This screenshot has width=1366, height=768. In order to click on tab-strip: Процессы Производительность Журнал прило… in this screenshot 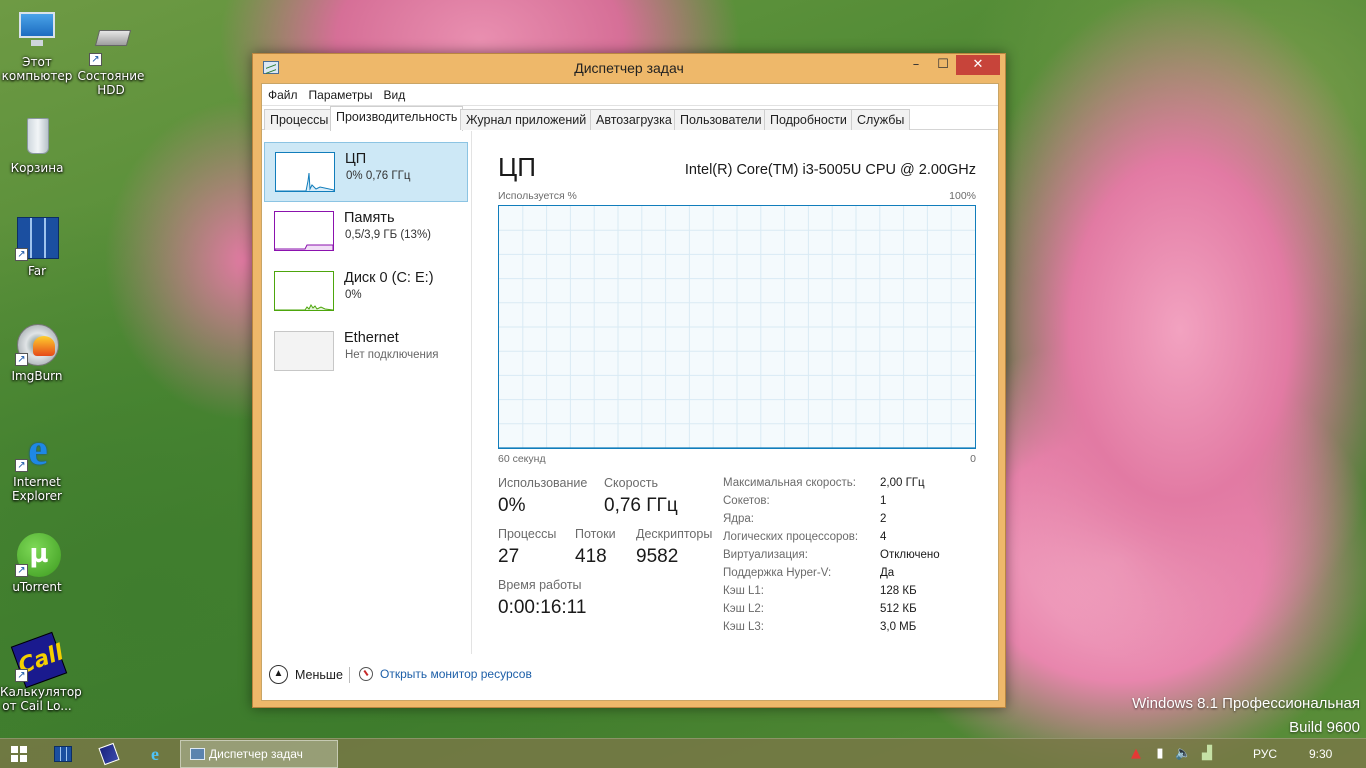, I will do `click(630, 118)`.